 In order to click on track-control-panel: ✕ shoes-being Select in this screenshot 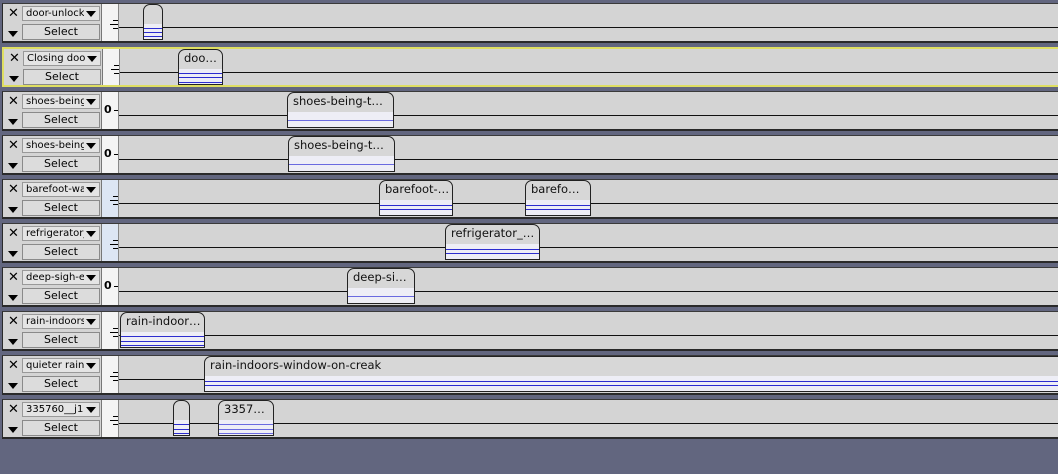, I will do `click(52, 154)`.